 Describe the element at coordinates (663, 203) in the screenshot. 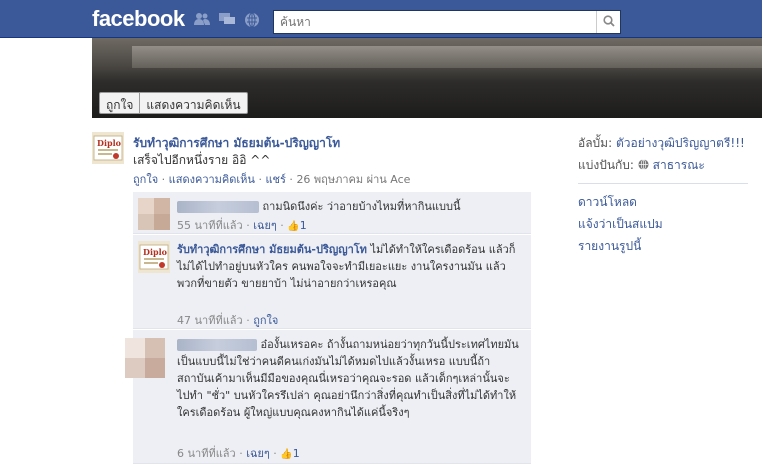

I see `download-link: ดาวน์โหลด` at that location.